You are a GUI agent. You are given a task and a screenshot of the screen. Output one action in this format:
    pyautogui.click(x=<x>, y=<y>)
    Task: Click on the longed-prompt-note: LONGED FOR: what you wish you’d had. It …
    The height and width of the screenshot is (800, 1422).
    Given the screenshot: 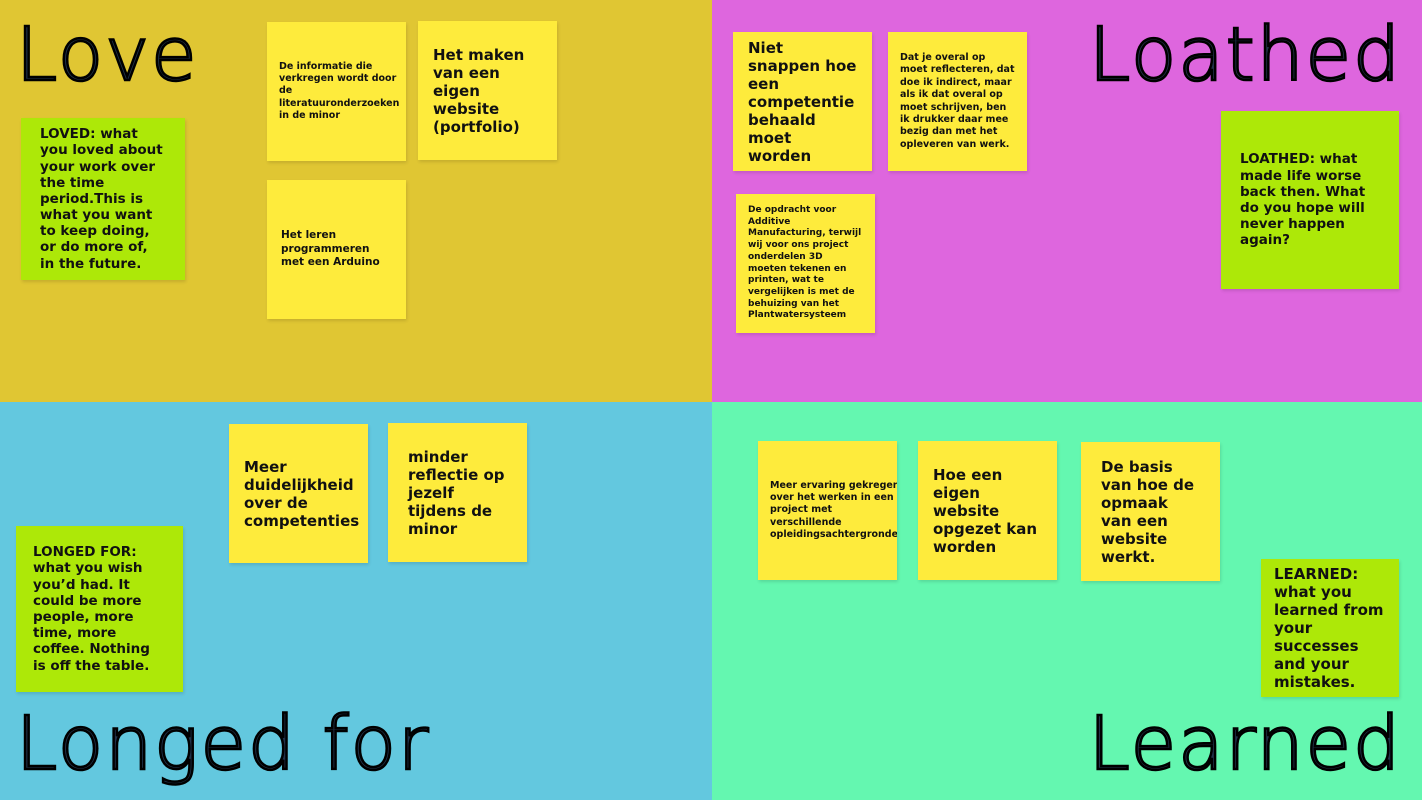 What is the action you would take?
    pyautogui.click(x=99, y=609)
    